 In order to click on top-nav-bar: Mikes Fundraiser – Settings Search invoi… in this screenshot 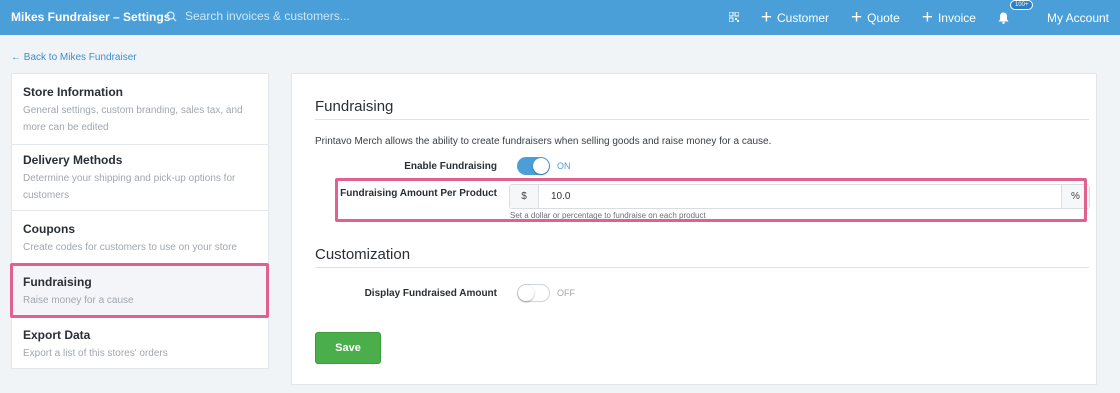, I will do `click(560, 17)`.